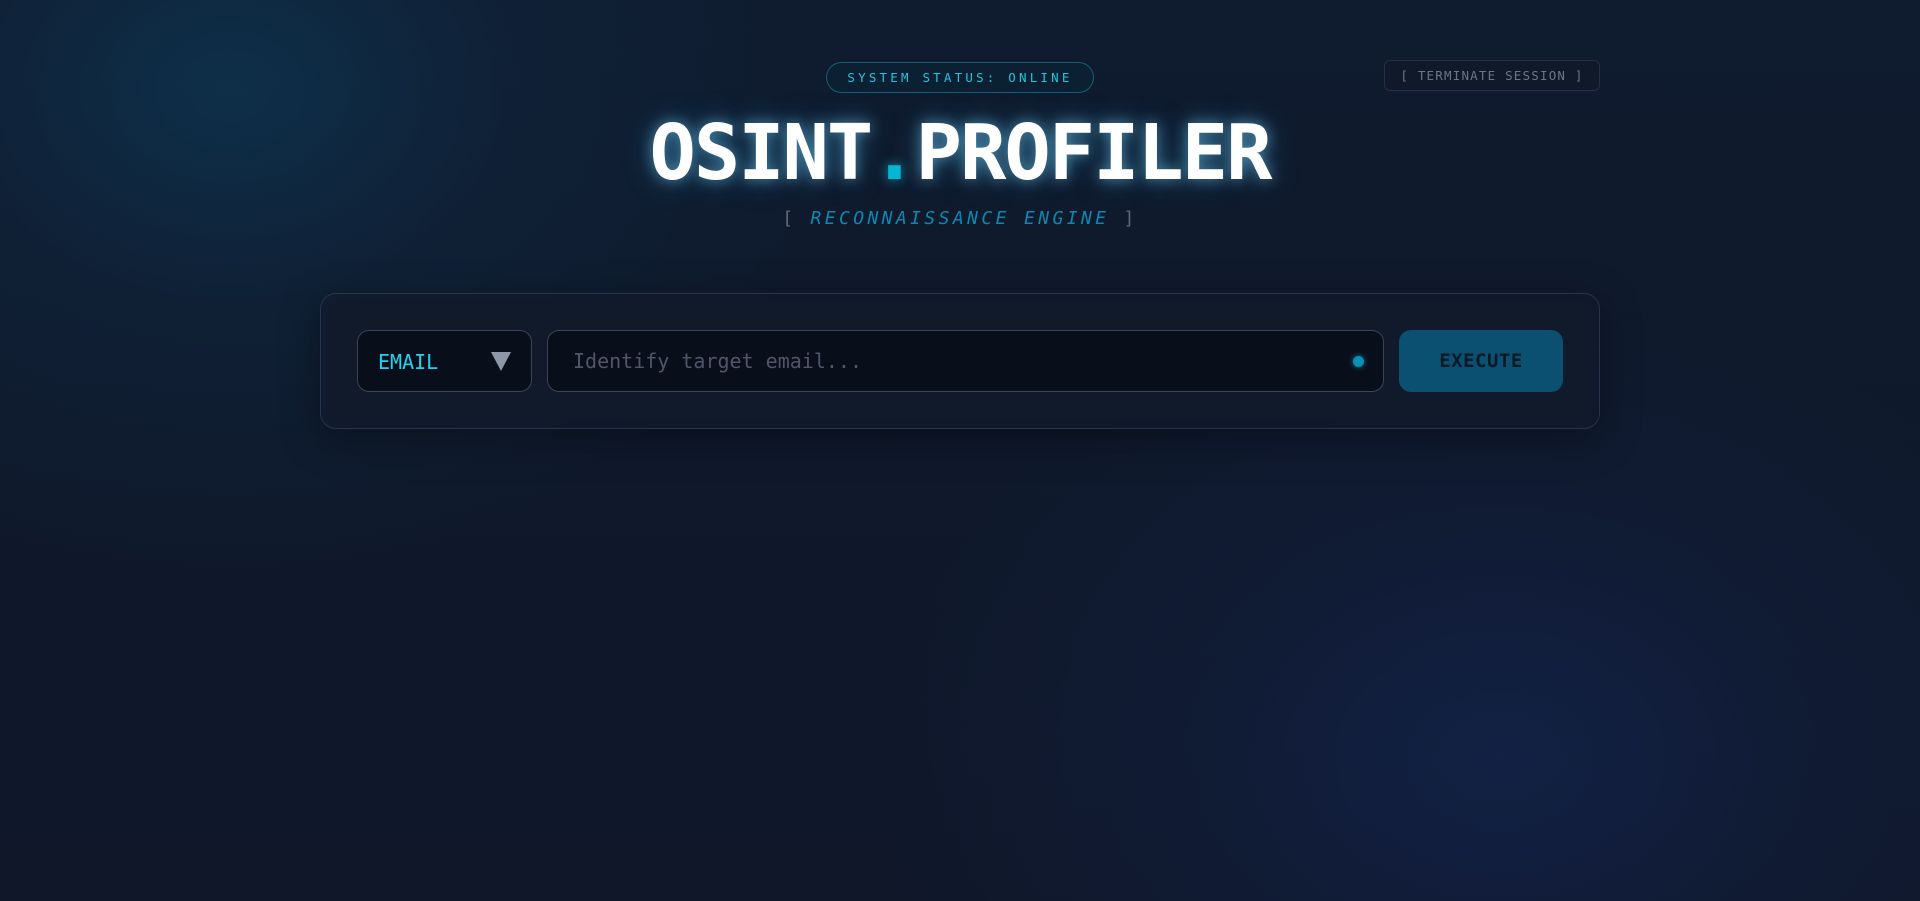 The image size is (1920, 901). I want to click on subtitle-text: RECONNAISSANCE ENGINE, so click(960, 218).